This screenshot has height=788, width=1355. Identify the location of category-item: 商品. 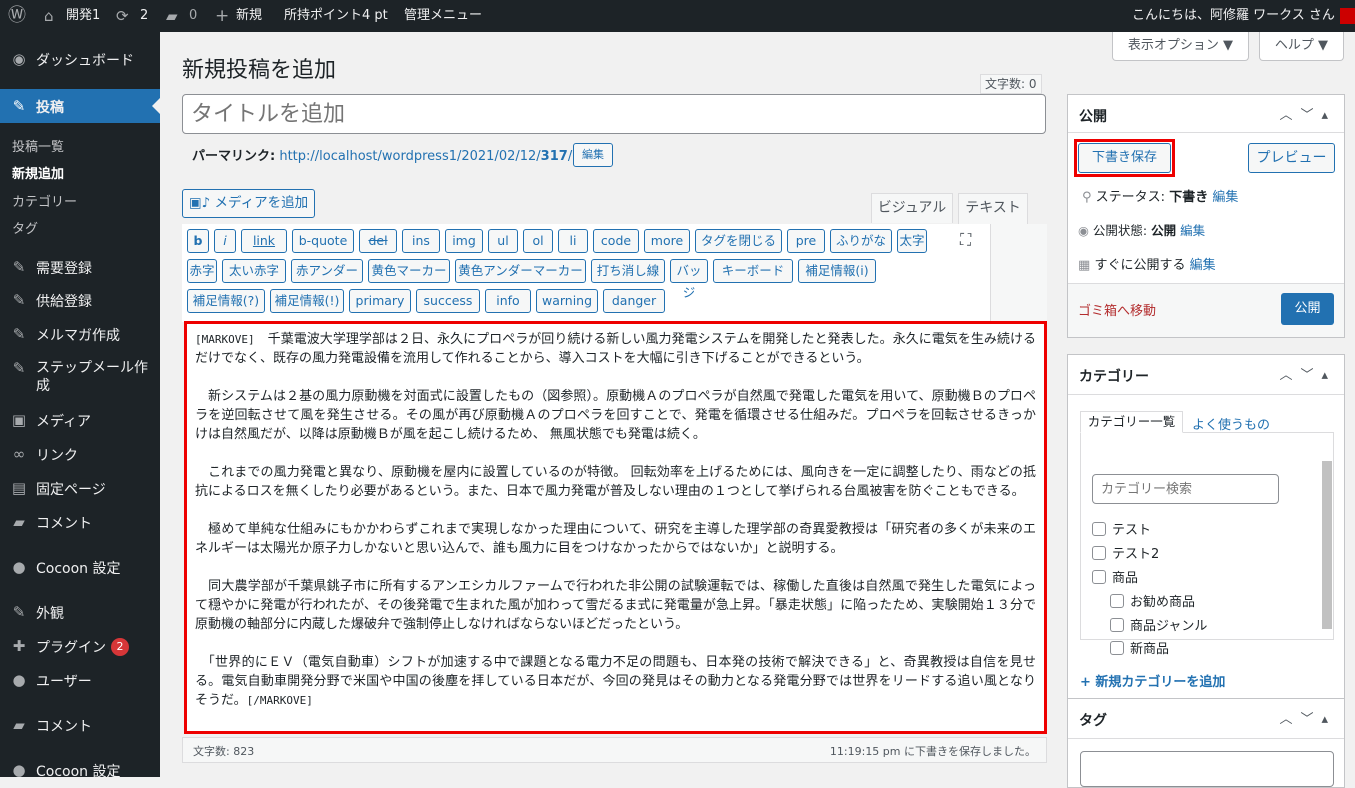
(1115, 576).